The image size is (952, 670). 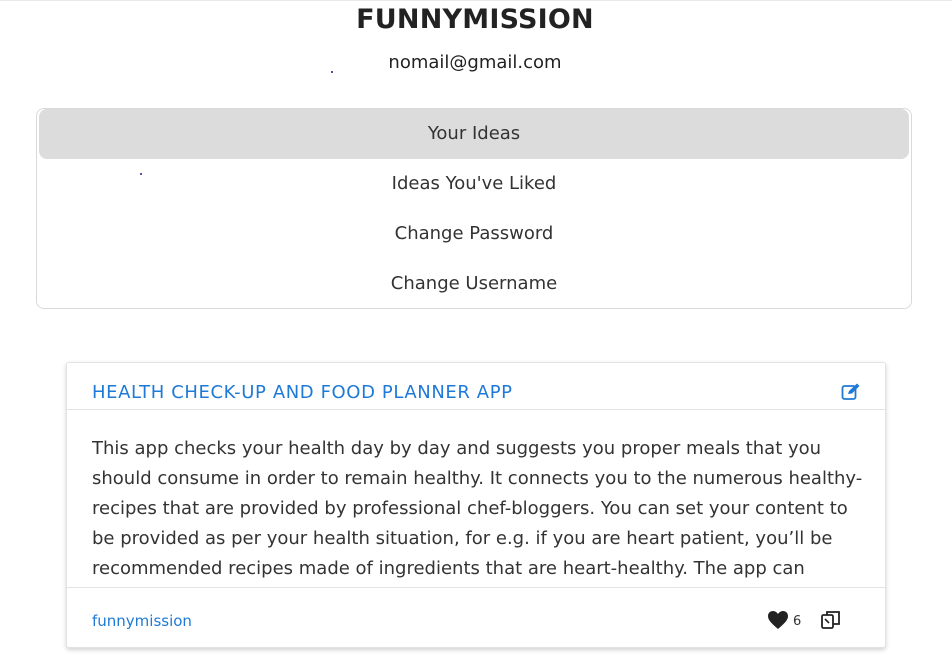 What do you see at coordinates (831, 620) in the screenshot?
I see `copy-icon` at bounding box center [831, 620].